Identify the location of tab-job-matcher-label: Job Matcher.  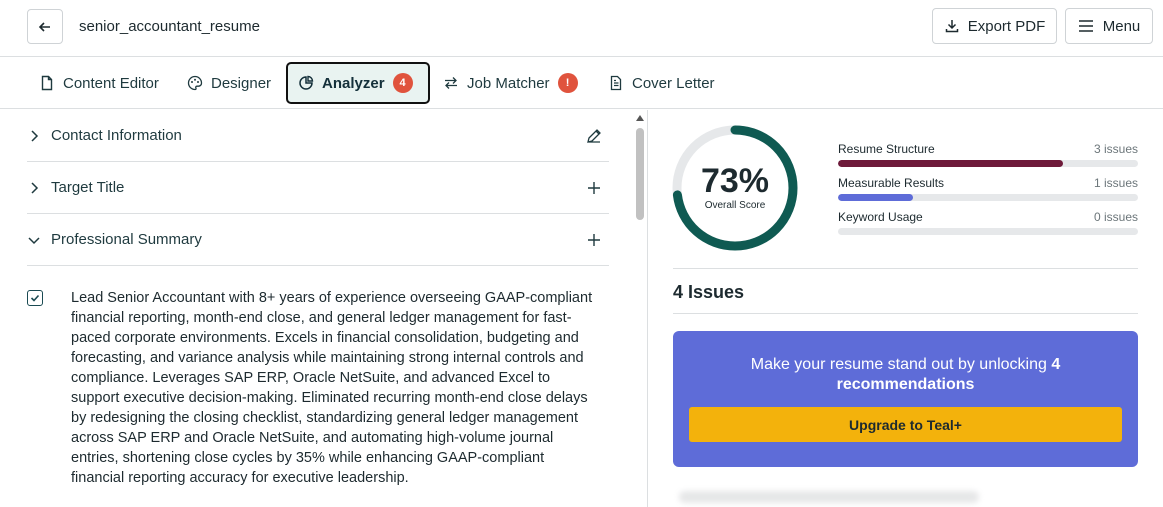
(508, 83).